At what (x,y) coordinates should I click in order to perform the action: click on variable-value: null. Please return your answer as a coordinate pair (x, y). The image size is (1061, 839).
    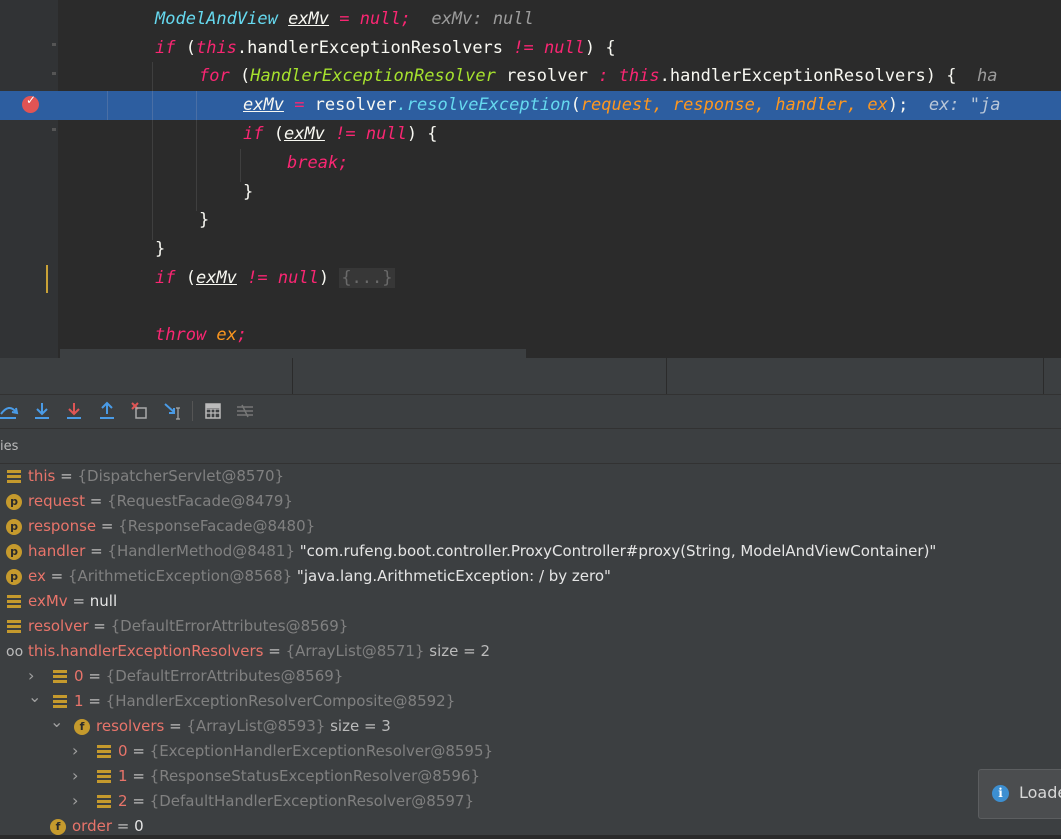
    Looking at the image, I should click on (103, 601).